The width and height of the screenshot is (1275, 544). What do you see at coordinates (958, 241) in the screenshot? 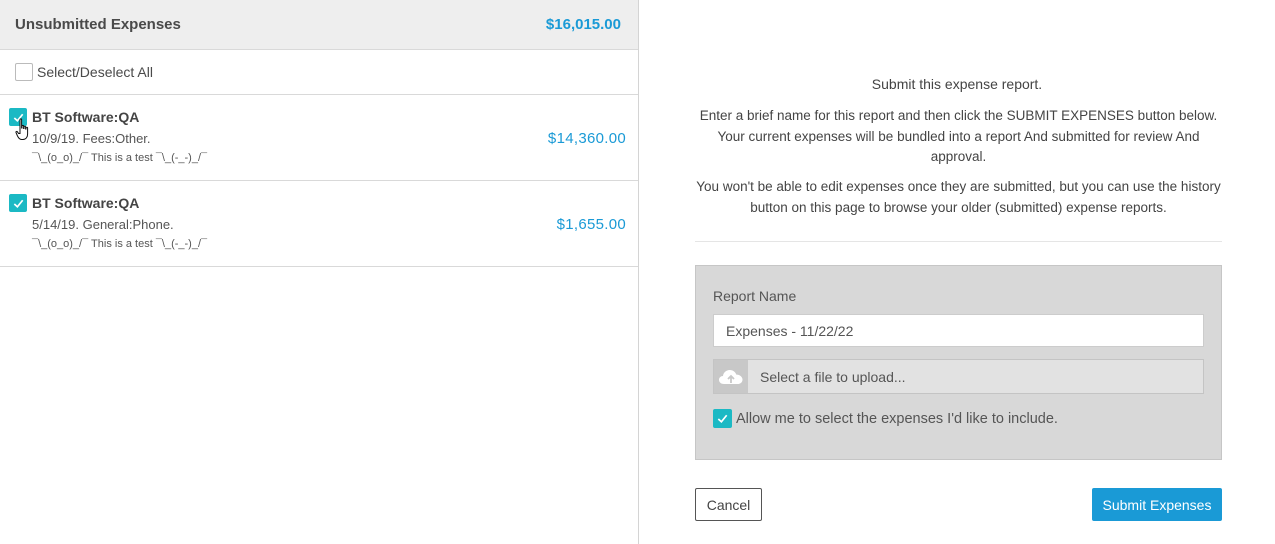
I see `divider` at bounding box center [958, 241].